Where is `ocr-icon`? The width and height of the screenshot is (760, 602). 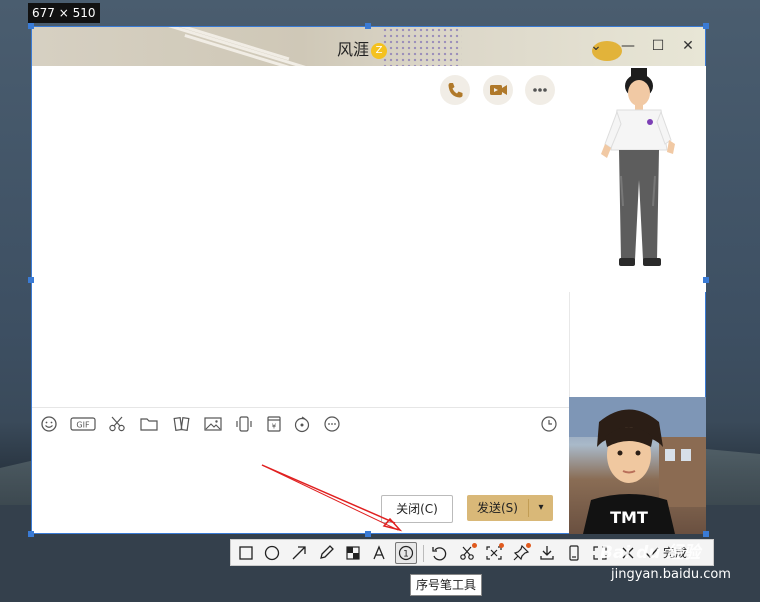
ocr-icon is located at coordinates (494, 553).